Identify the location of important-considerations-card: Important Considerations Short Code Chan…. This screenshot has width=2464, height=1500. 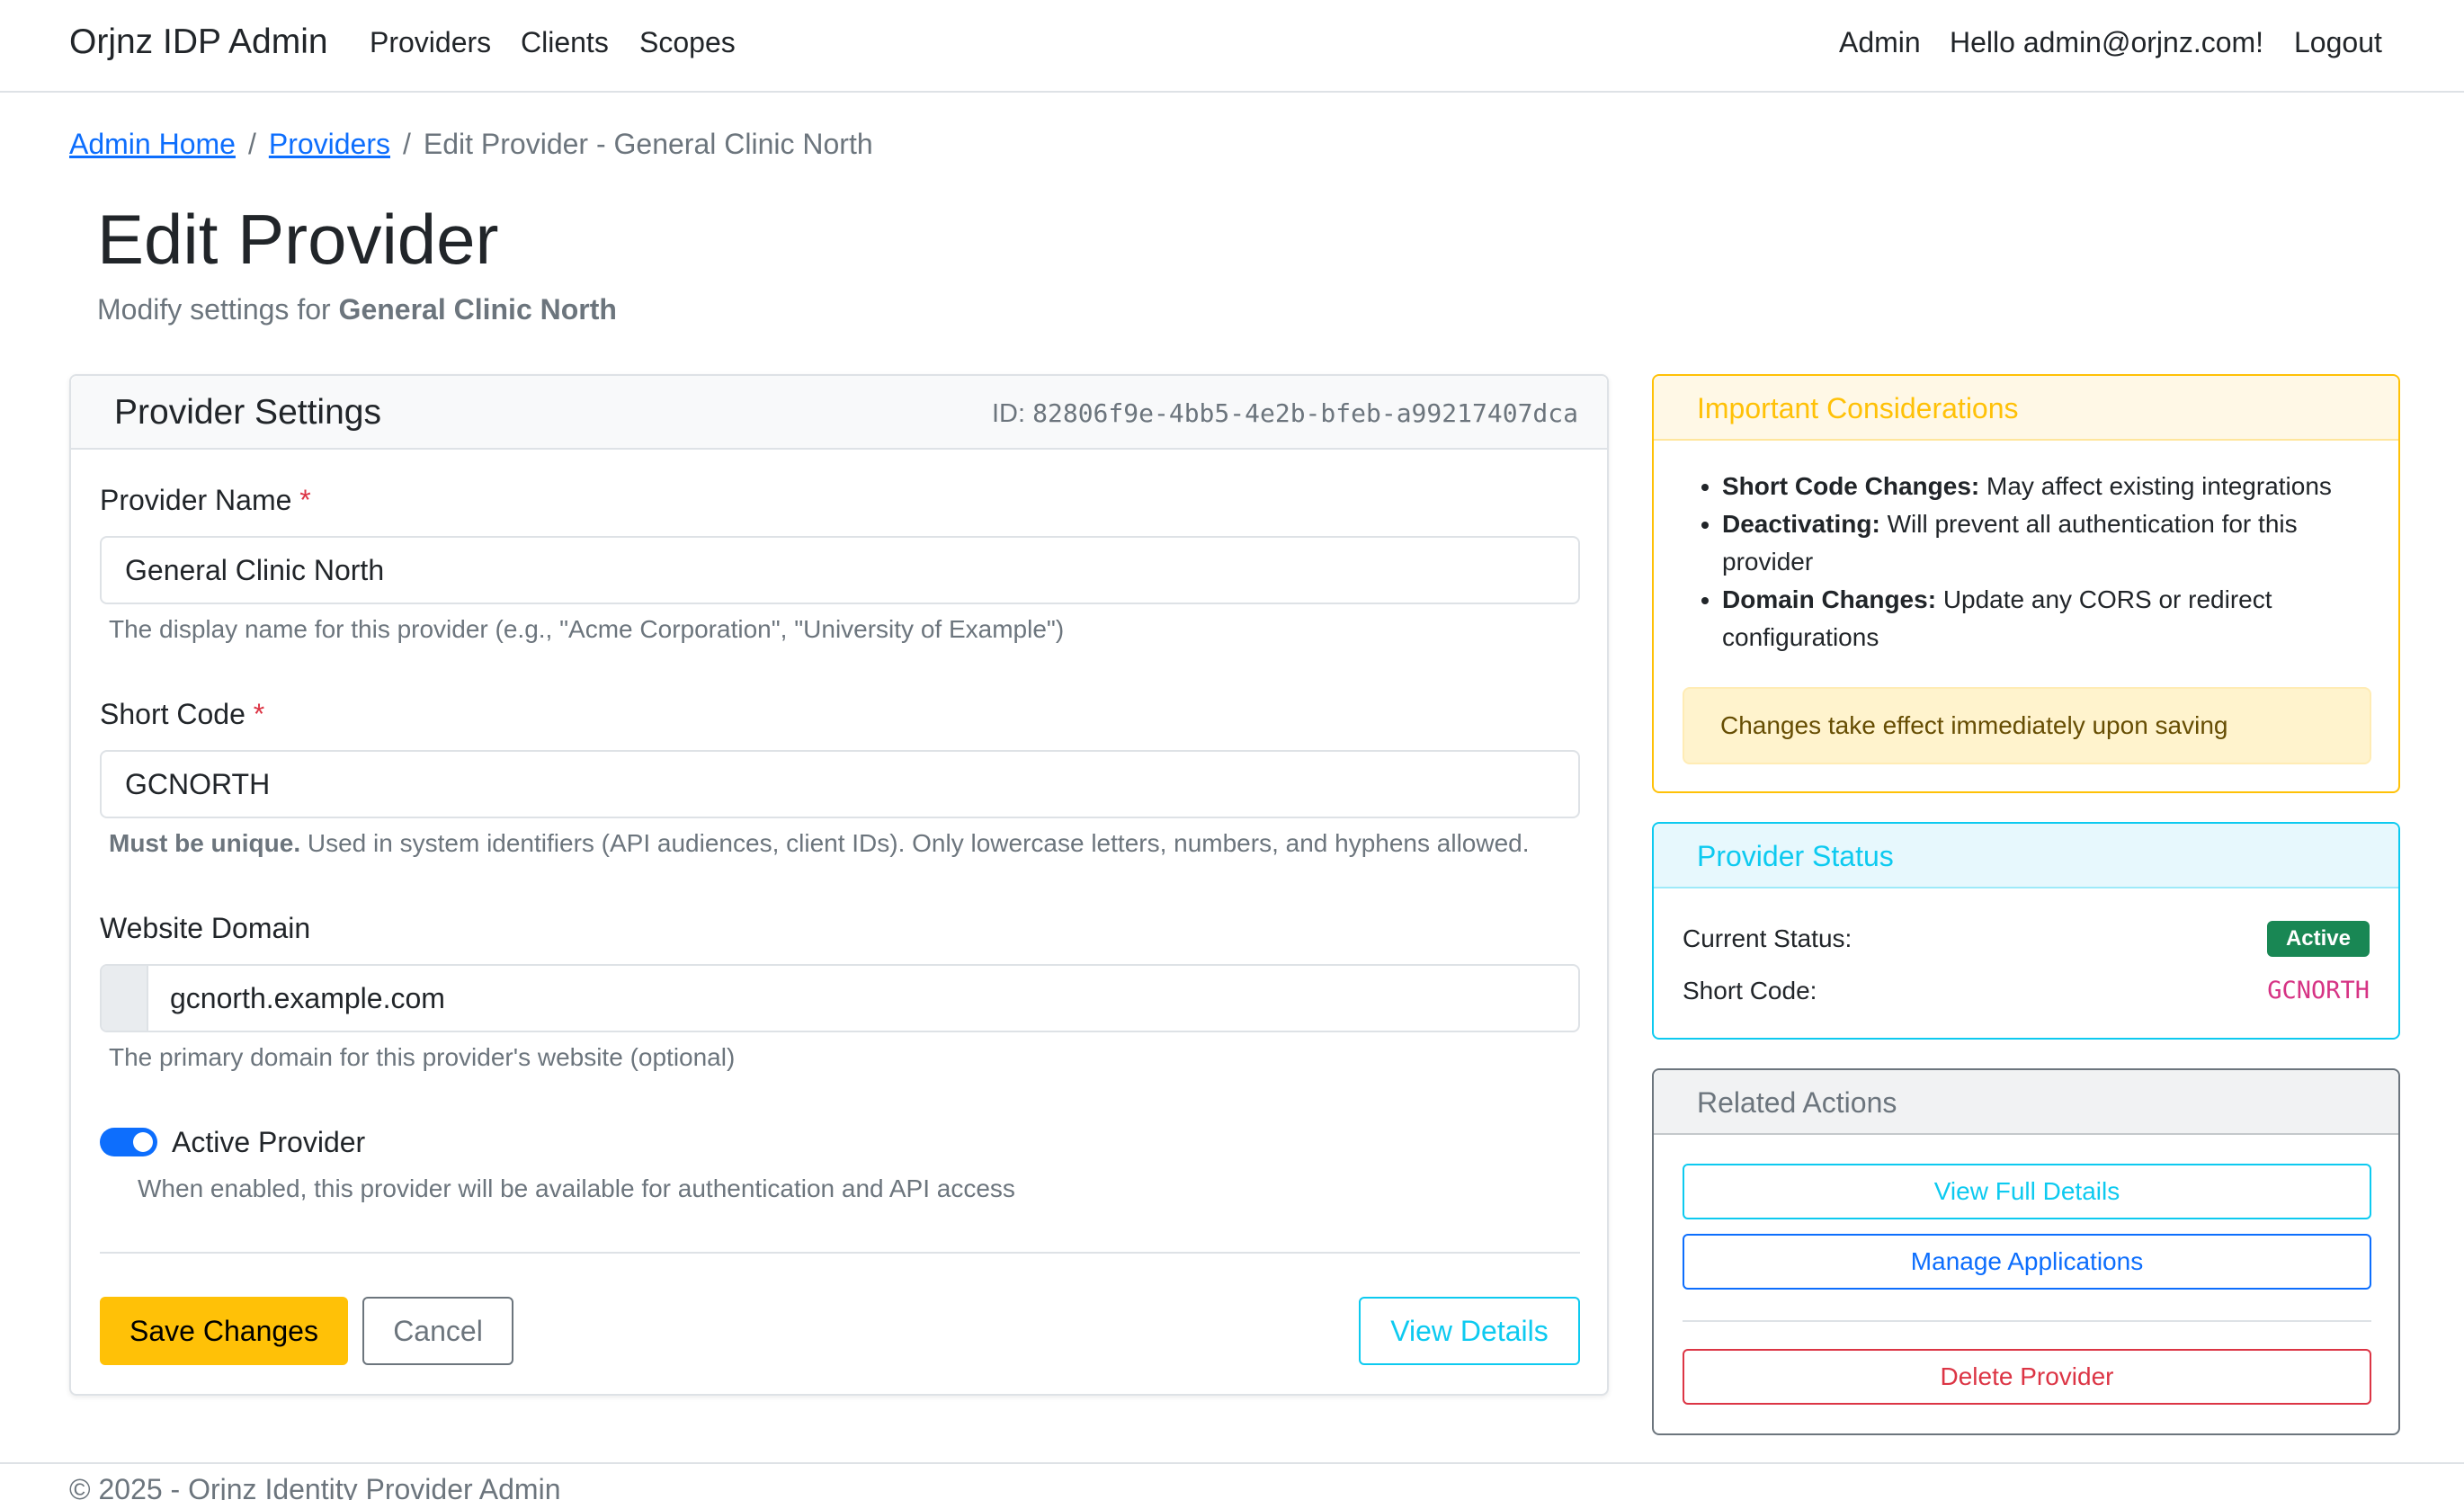
(2026, 583).